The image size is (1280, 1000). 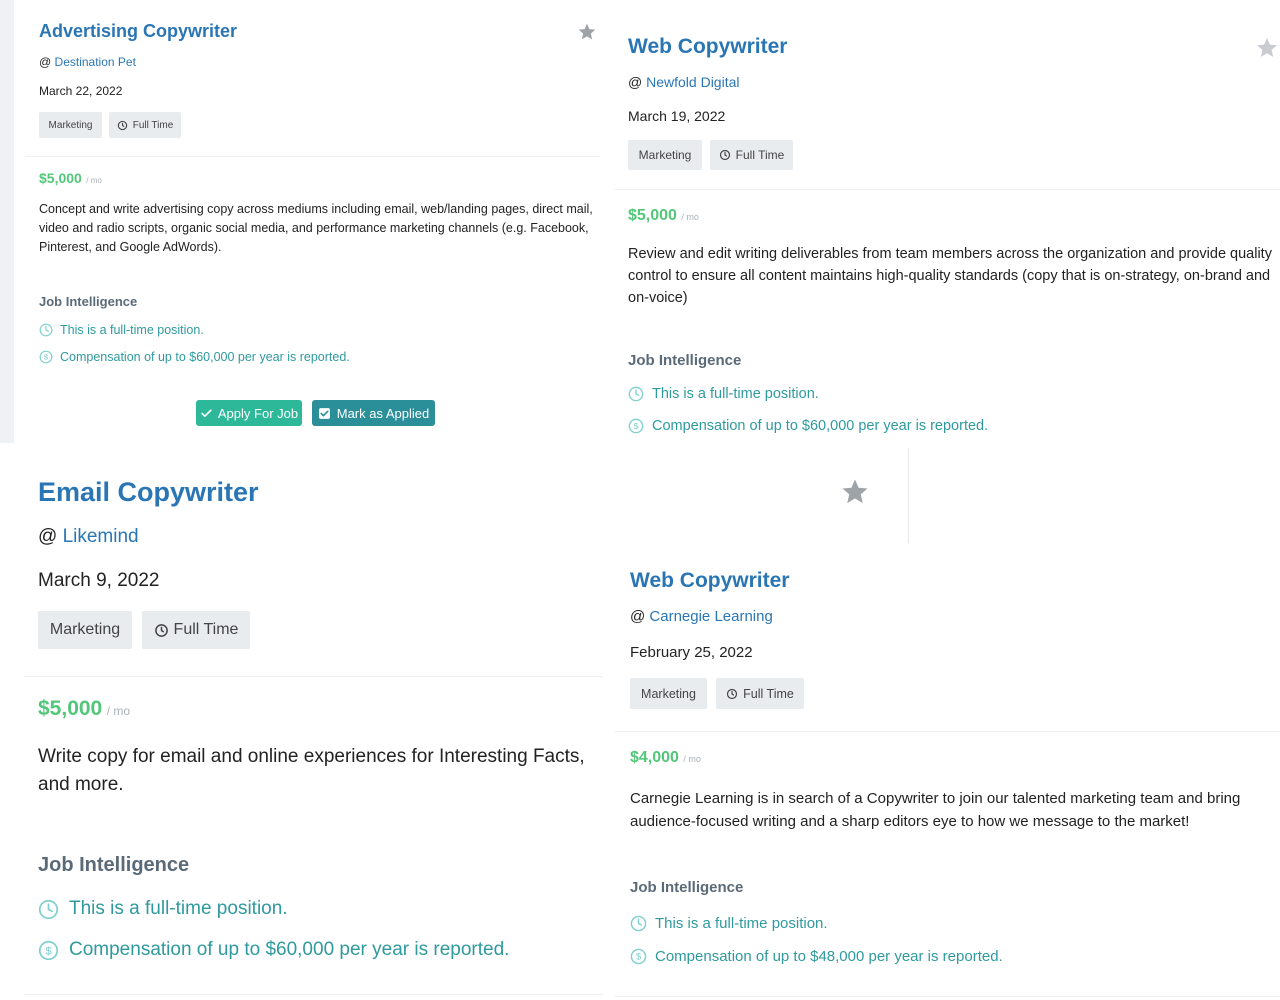 What do you see at coordinates (710, 616) in the screenshot?
I see `company-link: Carnegie Learning` at bounding box center [710, 616].